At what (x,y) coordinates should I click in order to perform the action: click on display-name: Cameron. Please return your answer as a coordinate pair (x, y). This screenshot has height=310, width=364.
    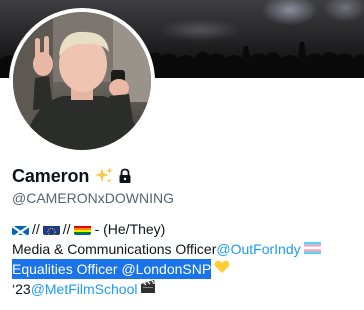
    Looking at the image, I should click on (51, 175).